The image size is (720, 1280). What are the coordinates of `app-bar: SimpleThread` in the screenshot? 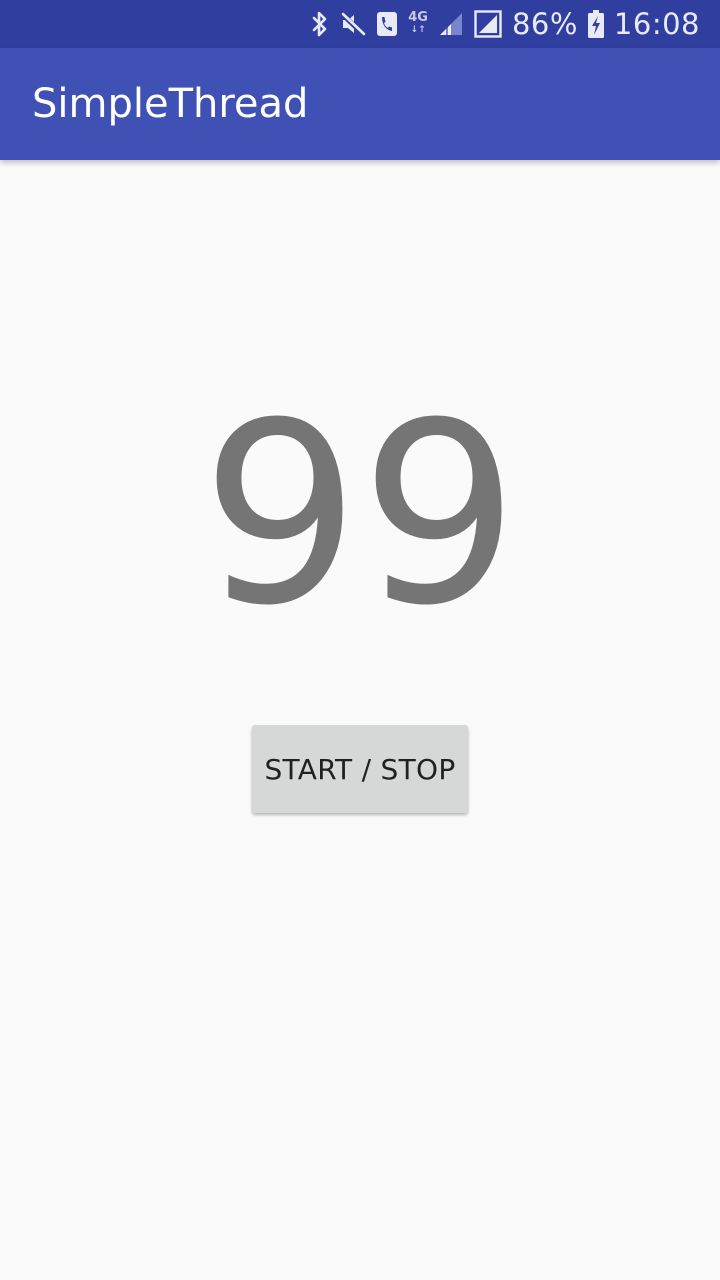 It's located at (360, 104).